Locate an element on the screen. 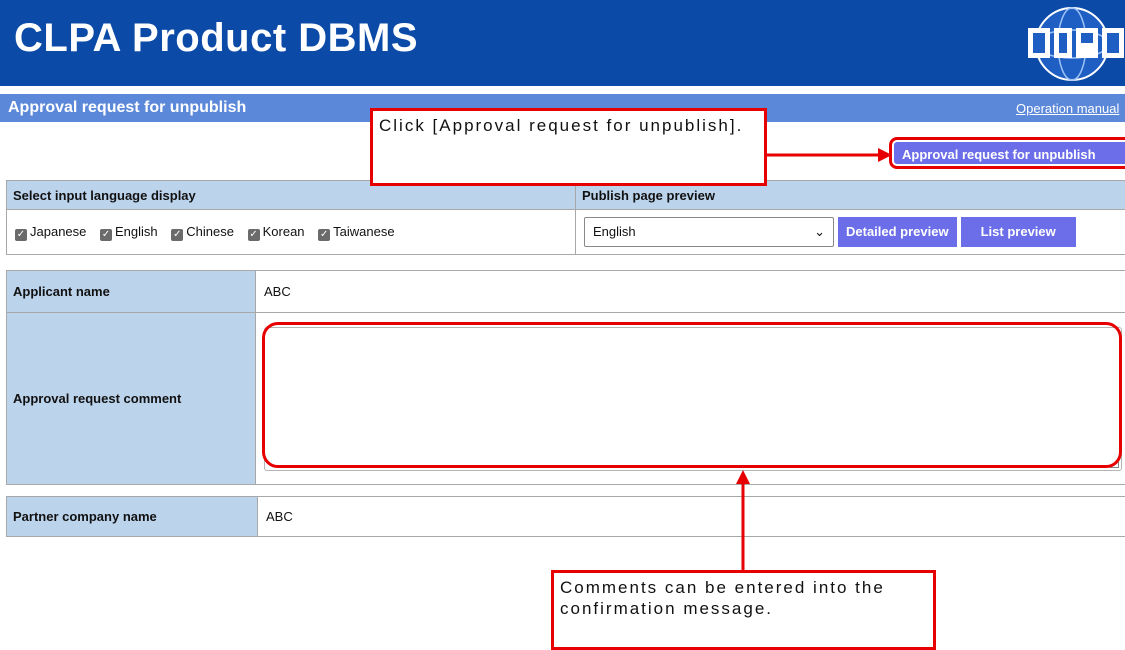  approval-request-unpublish-button: Approval request for unpublish is located at coordinates (1008, 153).